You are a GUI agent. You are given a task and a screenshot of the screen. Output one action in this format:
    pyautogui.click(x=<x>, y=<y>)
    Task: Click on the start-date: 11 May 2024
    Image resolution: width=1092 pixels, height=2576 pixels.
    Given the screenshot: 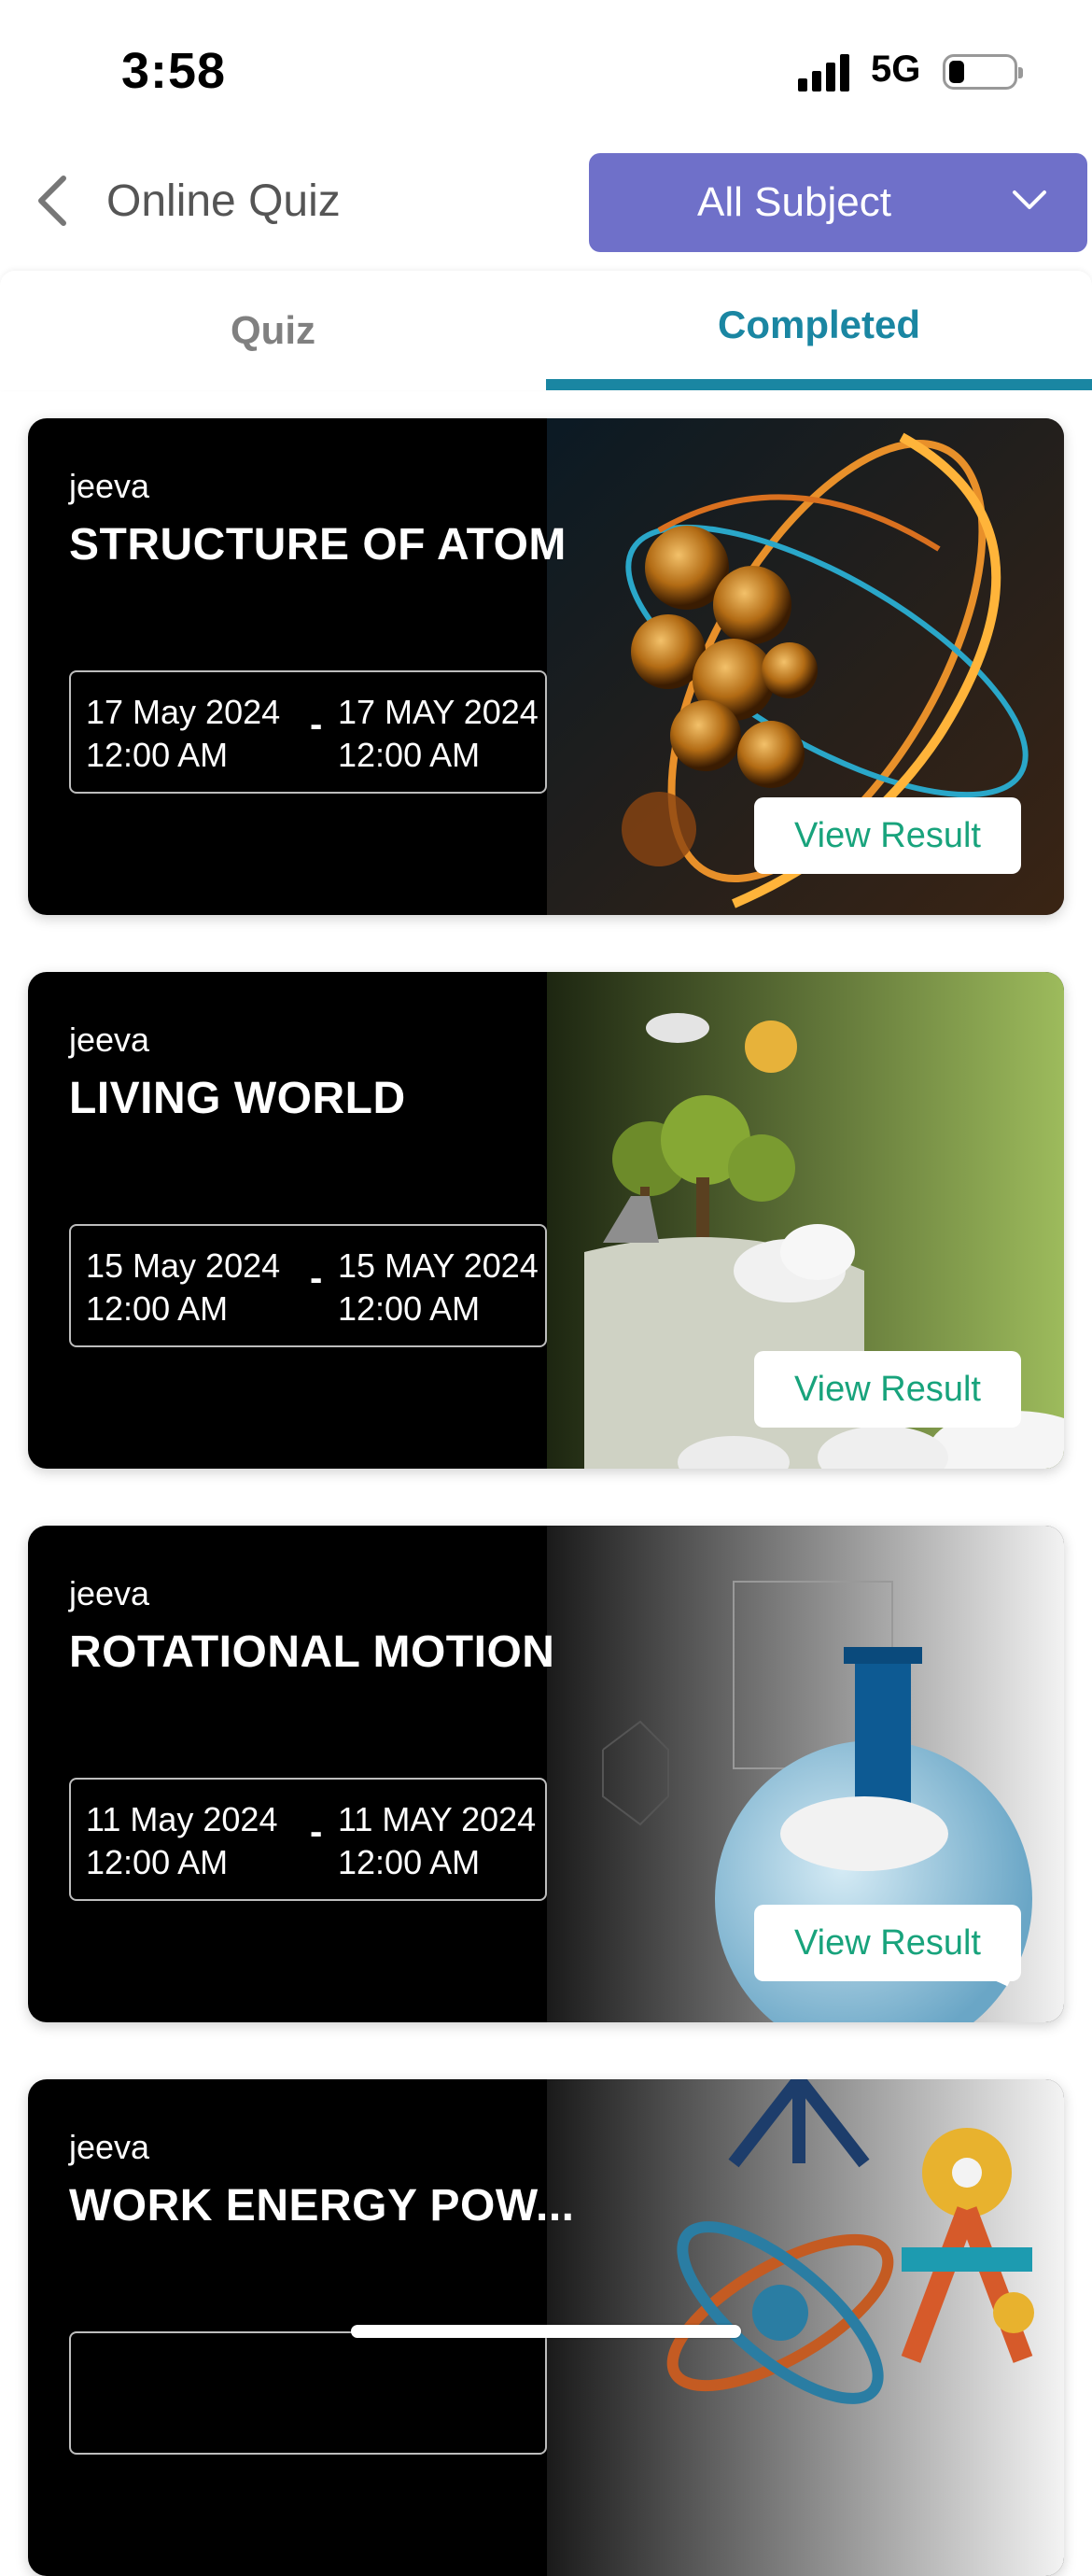 What is the action you would take?
    pyautogui.click(x=182, y=1819)
    